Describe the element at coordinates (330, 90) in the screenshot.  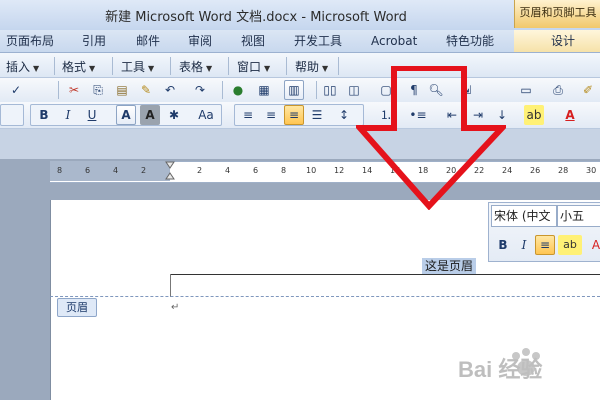
I see `columns-icon: ▯▯` at that location.